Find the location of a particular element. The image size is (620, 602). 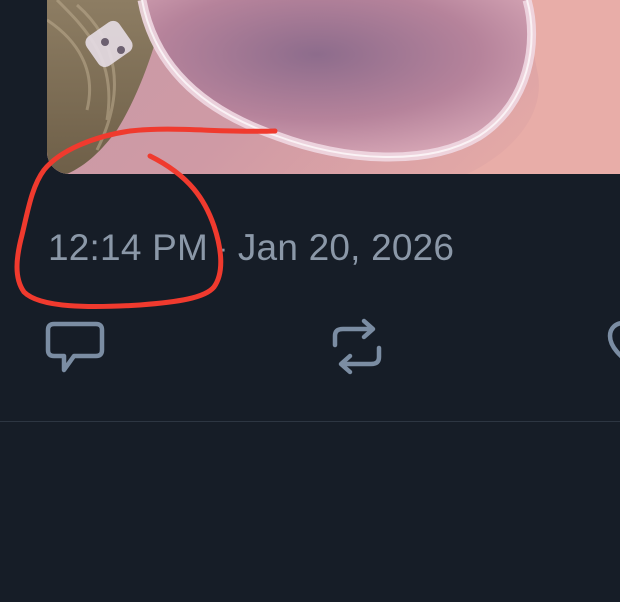

tweet-time: 12:14 PM is located at coordinates (128, 247).